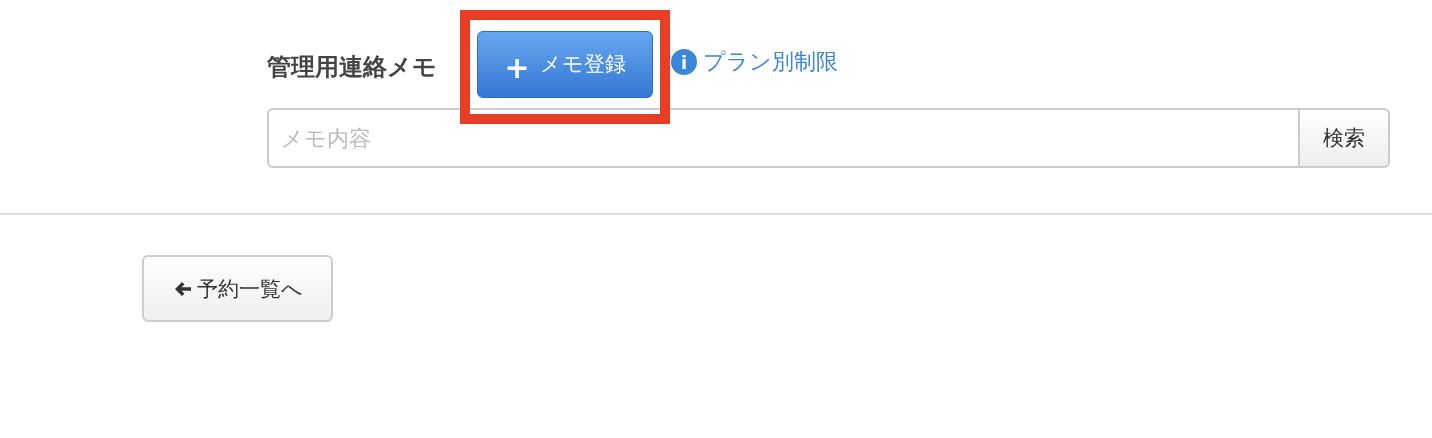 Image resolution: width=1432 pixels, height=438 pixels. Describe the element at coordinates (684, 62) in the screenshot. I see `info-icon: i` at that location.